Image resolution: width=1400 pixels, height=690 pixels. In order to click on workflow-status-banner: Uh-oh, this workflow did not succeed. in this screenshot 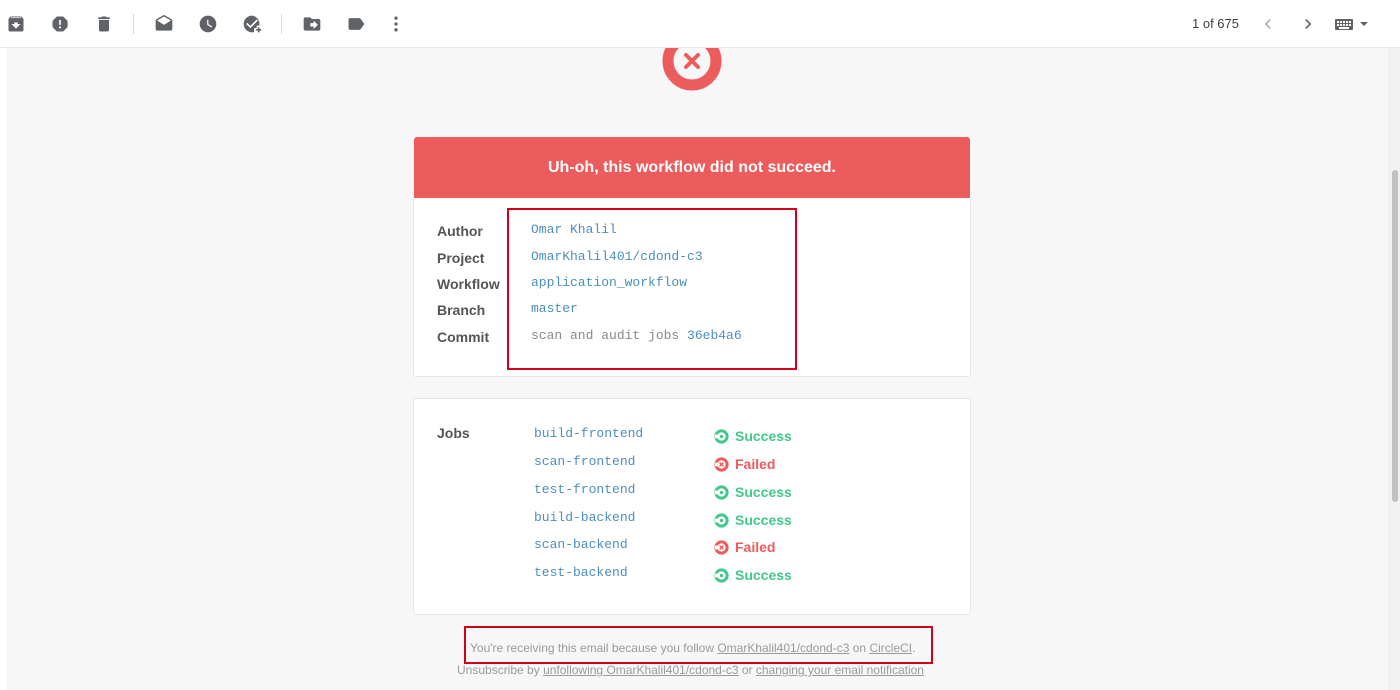, I will do `click(692, 168)`.